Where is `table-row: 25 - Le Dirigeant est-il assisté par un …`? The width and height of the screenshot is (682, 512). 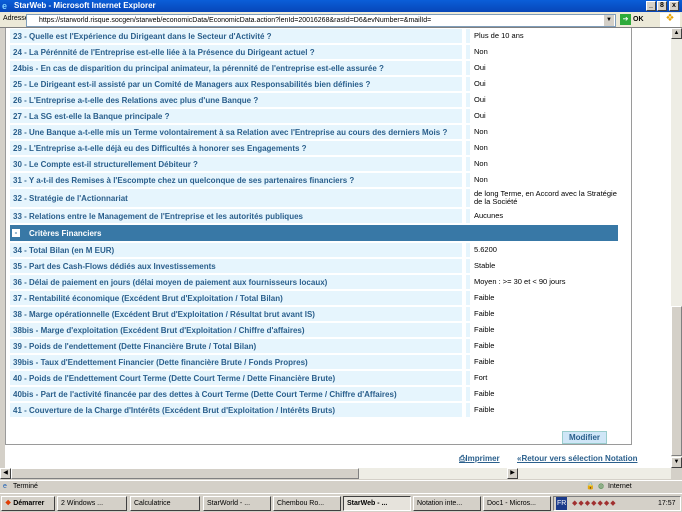 table-row: 25 - Le Dirigeant est-il assisté par un … is located at coordinates (314, 84).